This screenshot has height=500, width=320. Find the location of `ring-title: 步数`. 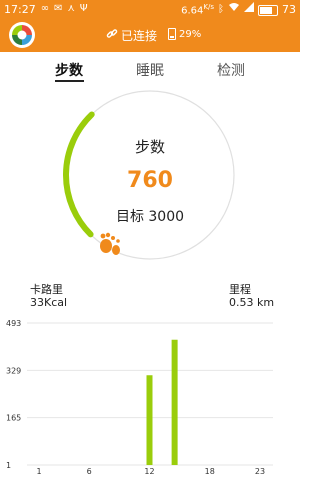

ring-title: 步数 is located at coordinates (149, 147).